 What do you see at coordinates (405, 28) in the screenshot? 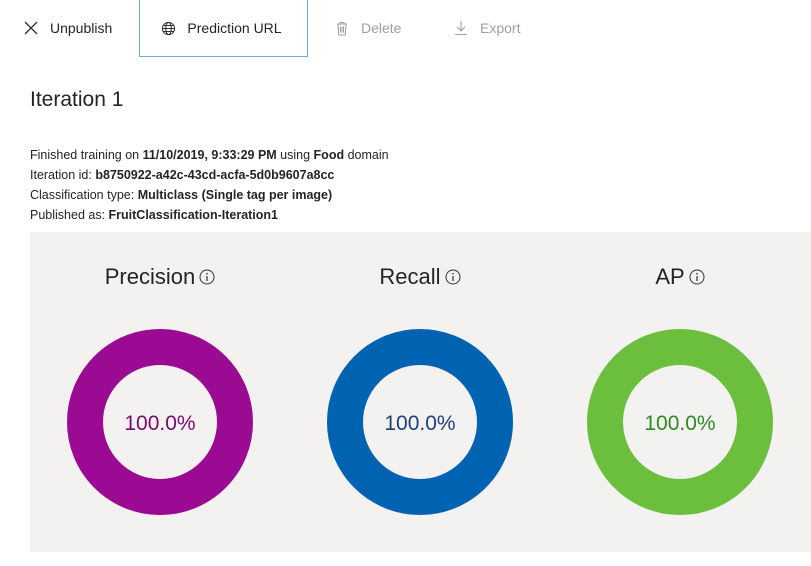
I see `command-bar: Unpublish Prediction URL Delete Export` at bounding box center [405, 28].